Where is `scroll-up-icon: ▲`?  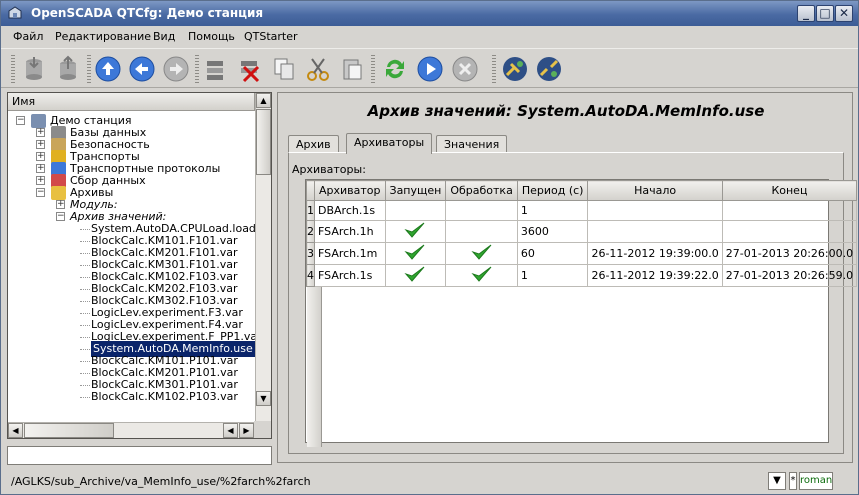 scroll-up-icon: ▲ is located at coordinates (263, 100).